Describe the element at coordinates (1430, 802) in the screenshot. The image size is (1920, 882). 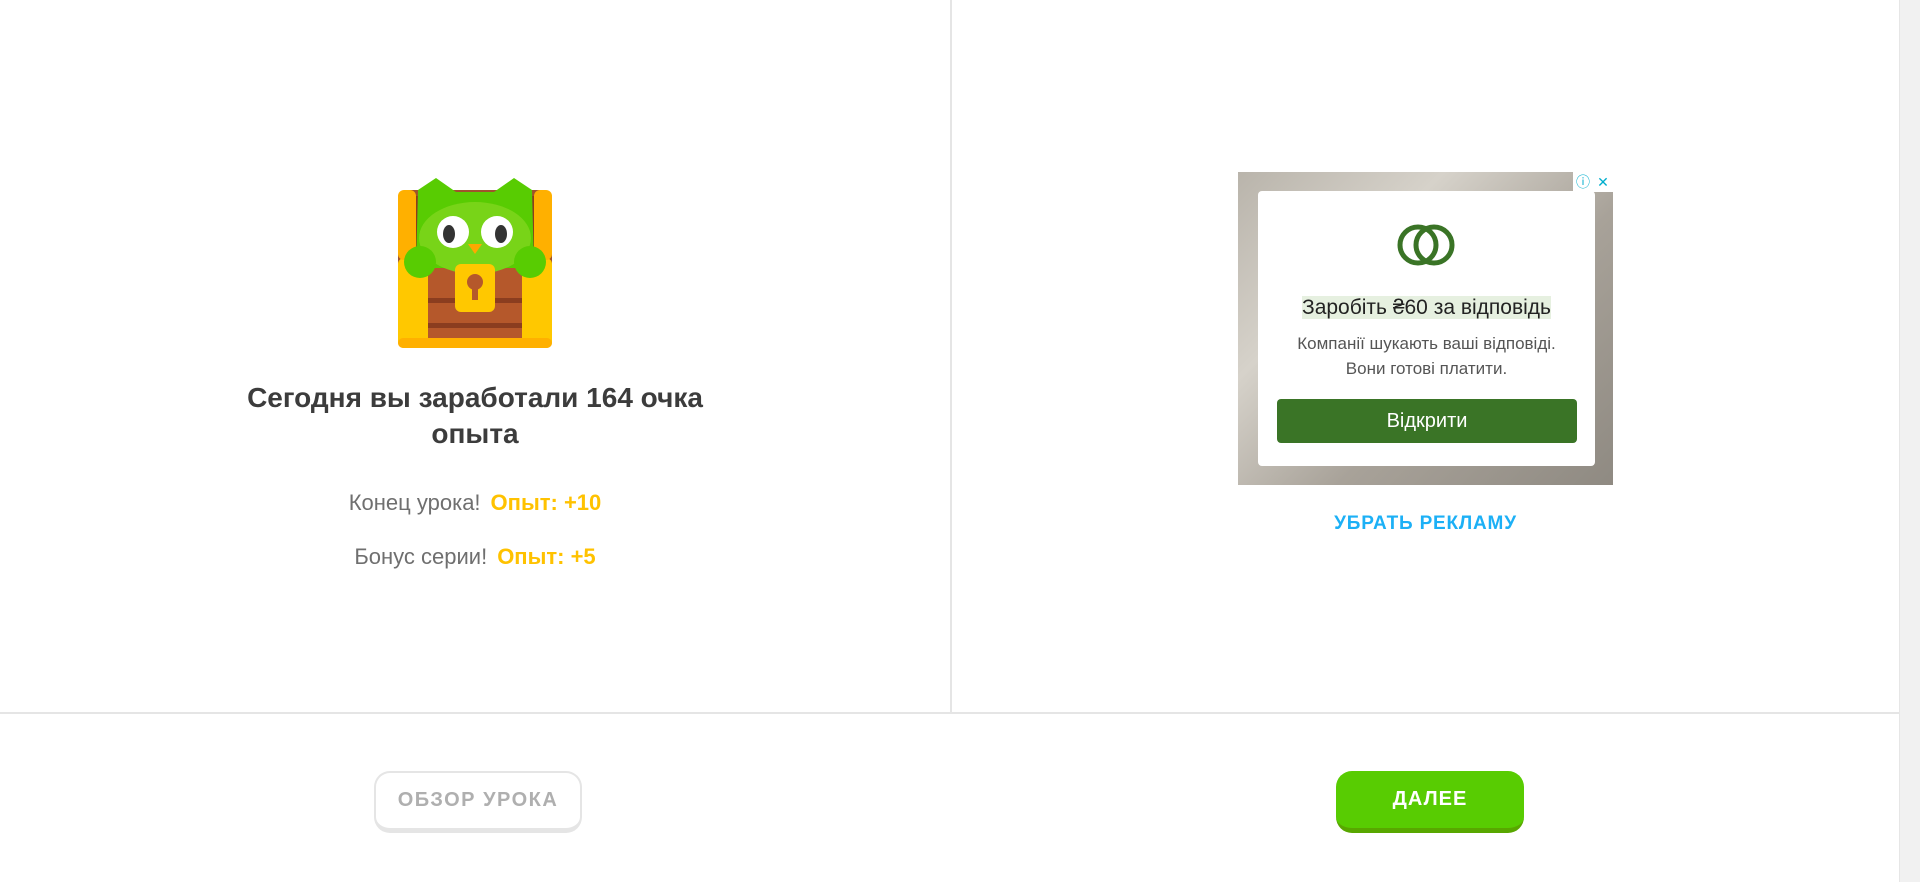
I see `next-button: ДАЛЕЕ` at that location.